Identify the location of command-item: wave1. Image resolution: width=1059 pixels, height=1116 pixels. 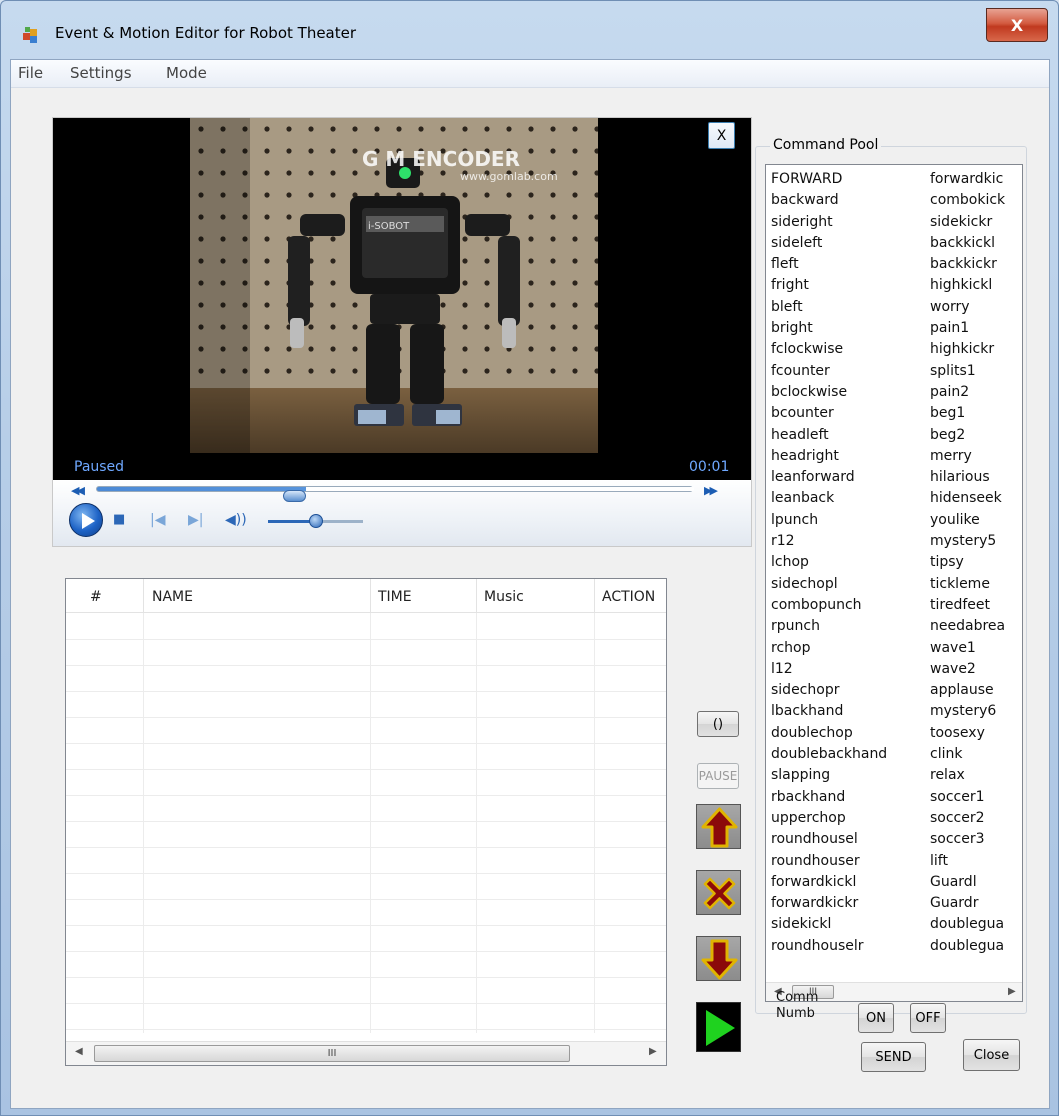
(967, 648).